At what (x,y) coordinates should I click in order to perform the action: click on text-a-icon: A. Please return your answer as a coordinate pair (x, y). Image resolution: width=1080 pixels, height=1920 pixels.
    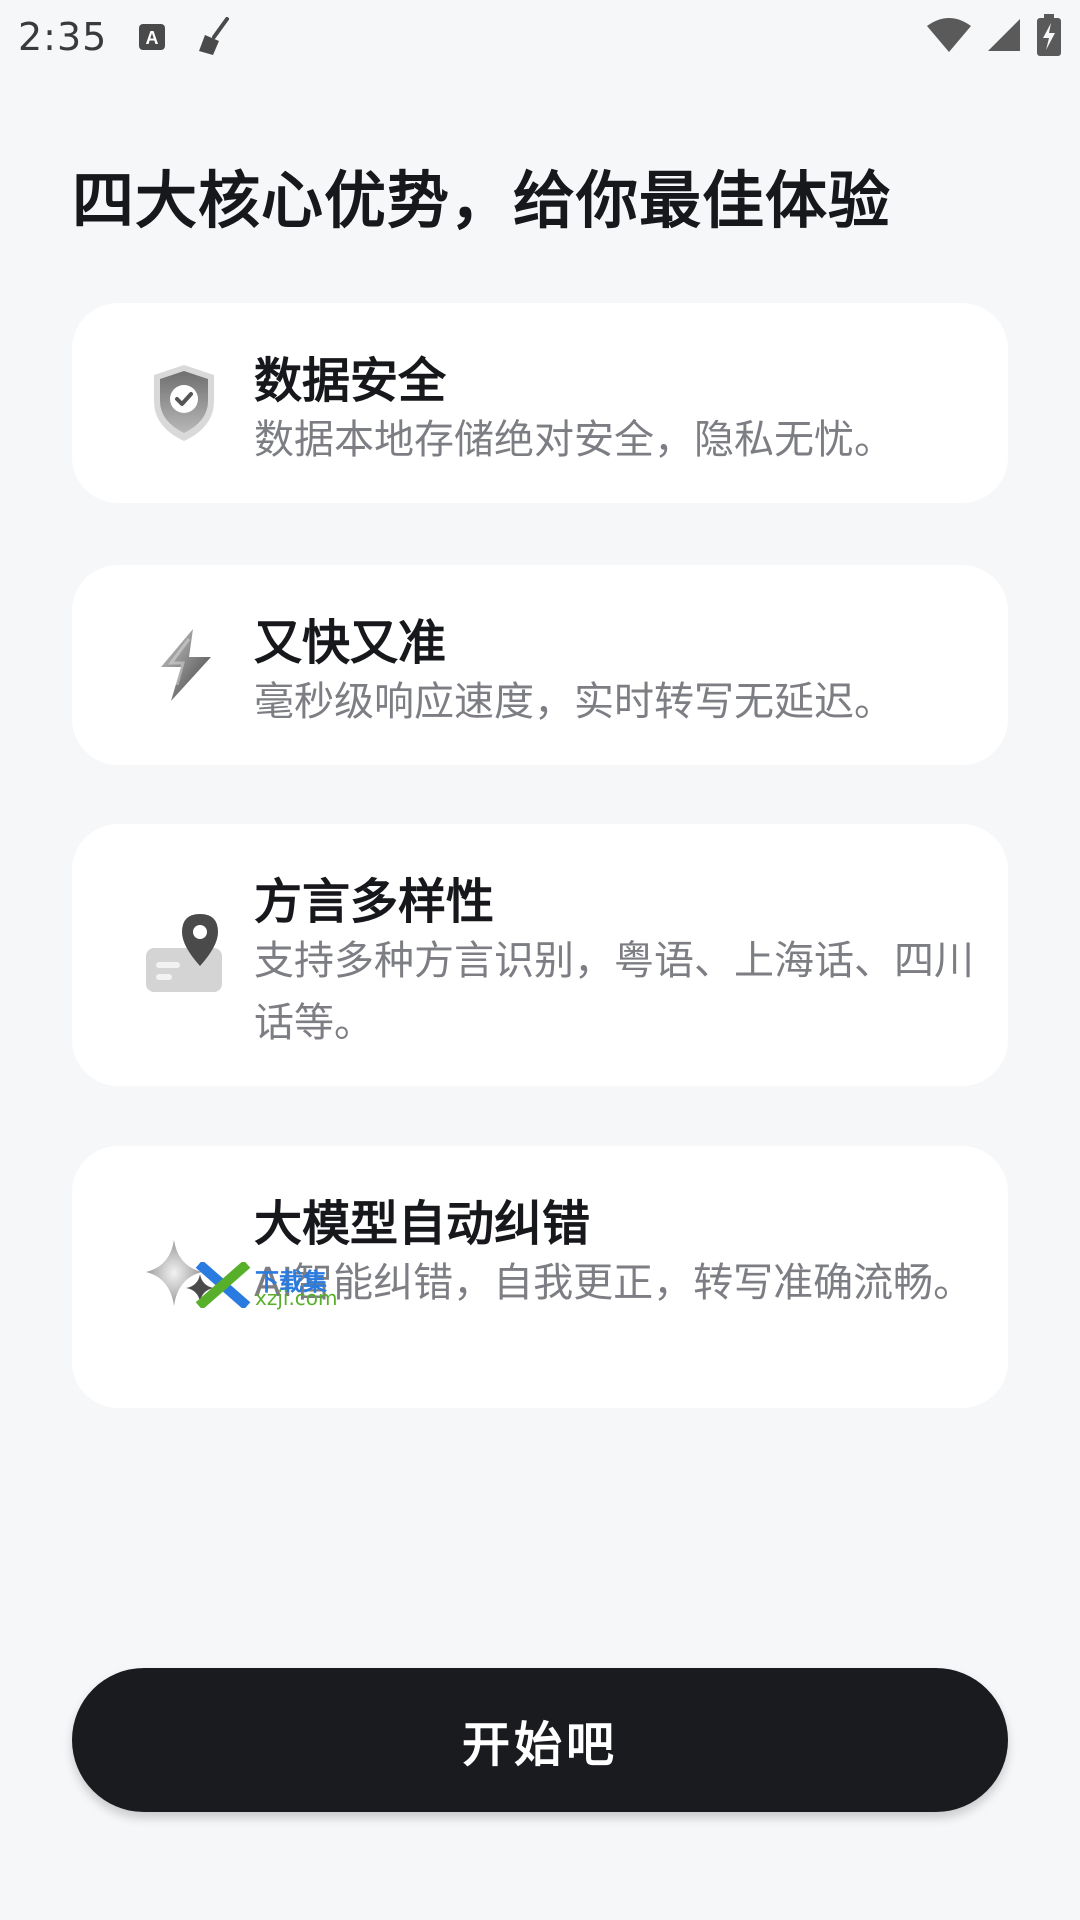
    Looking at the image, I should click on (152, 37).